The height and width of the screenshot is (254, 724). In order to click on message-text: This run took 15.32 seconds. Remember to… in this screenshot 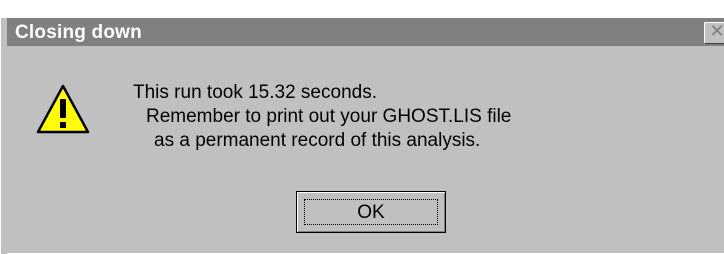, I will do `click(322, 117)`.